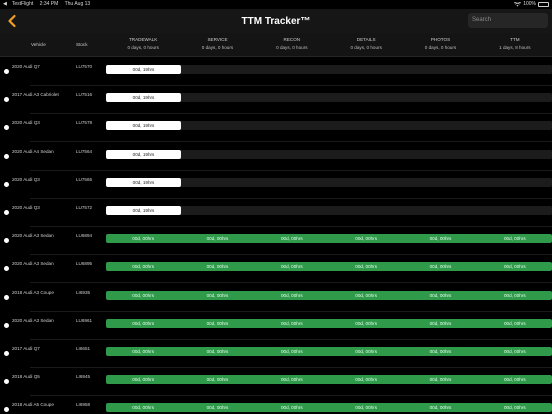  I want to click on stock-number: LI6958, so click(83, 405).